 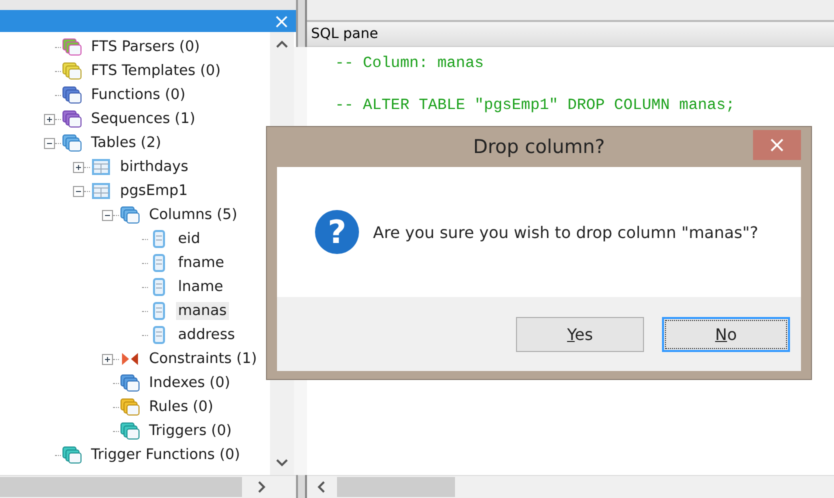 What do you see at coordinates (202, 311) in the screenshot?
I see `tree-item: manas` at bounding box center [202, 311].